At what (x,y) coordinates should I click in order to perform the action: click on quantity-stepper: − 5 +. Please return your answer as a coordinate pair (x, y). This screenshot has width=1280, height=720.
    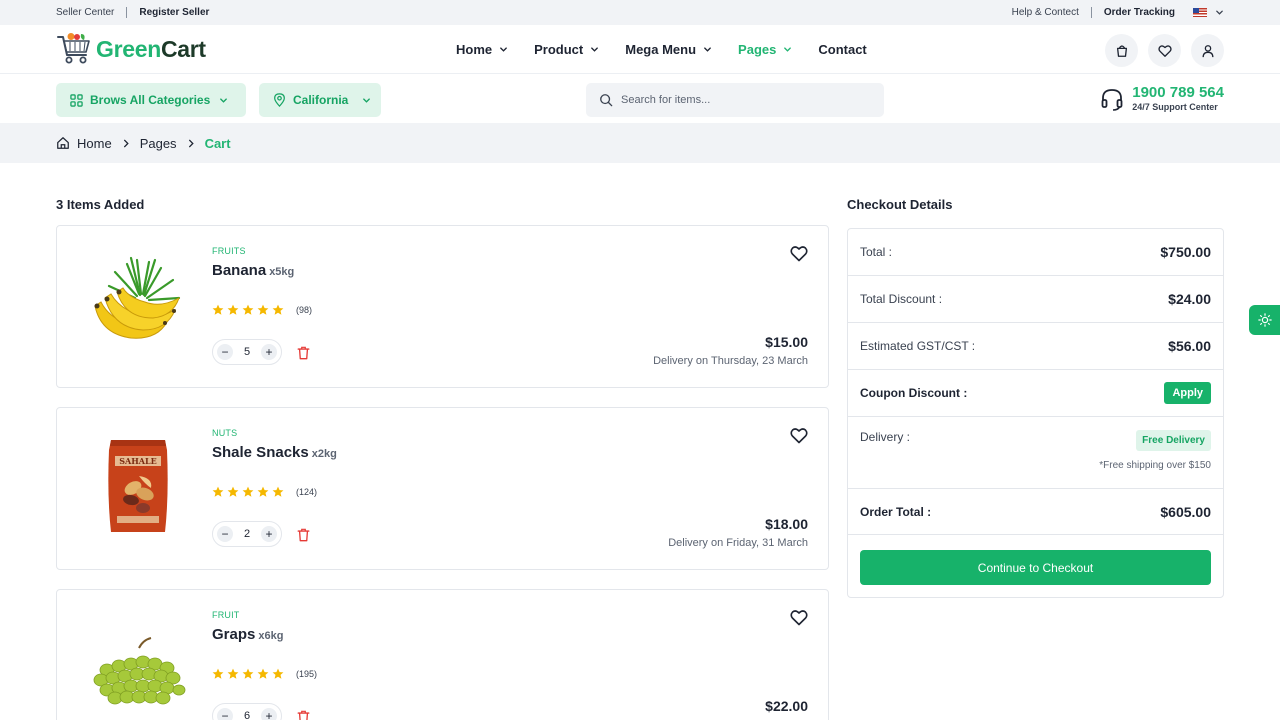
    Looking at the image, I should click on (247, 352).